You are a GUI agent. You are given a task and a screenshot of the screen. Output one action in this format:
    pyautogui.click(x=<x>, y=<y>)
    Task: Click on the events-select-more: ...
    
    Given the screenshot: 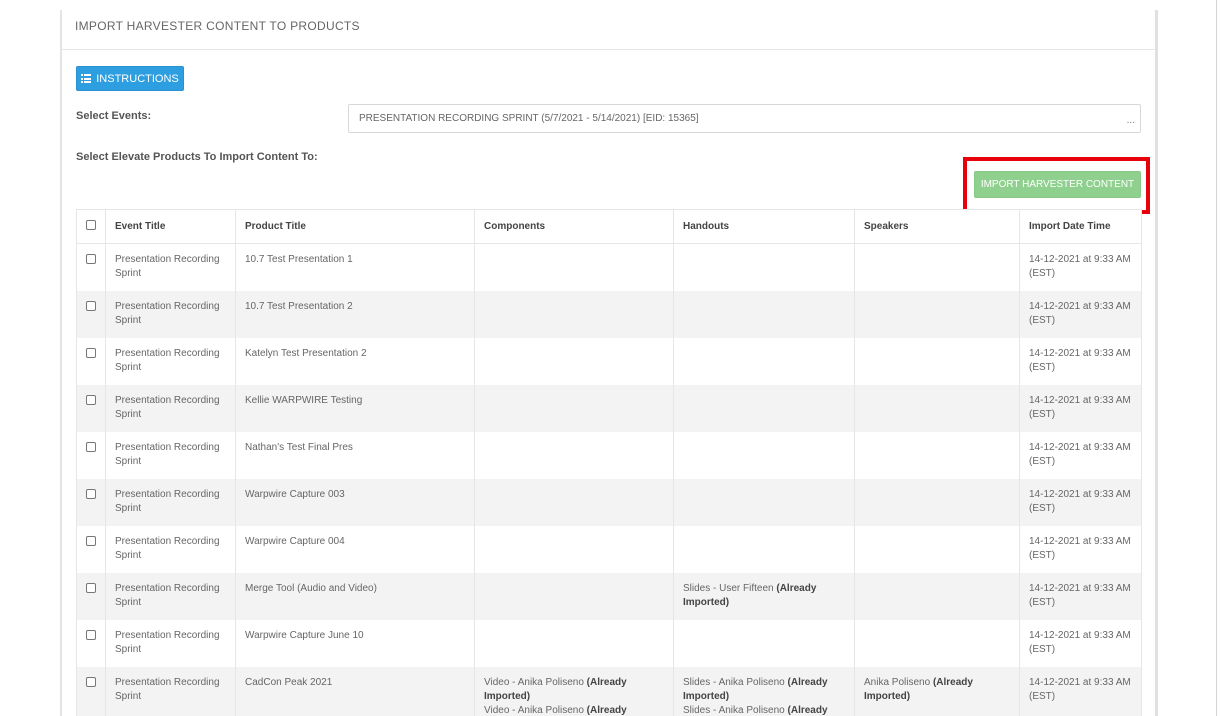 What is the action you would take?
    pyautogui.click(x=1130, y=120)
    